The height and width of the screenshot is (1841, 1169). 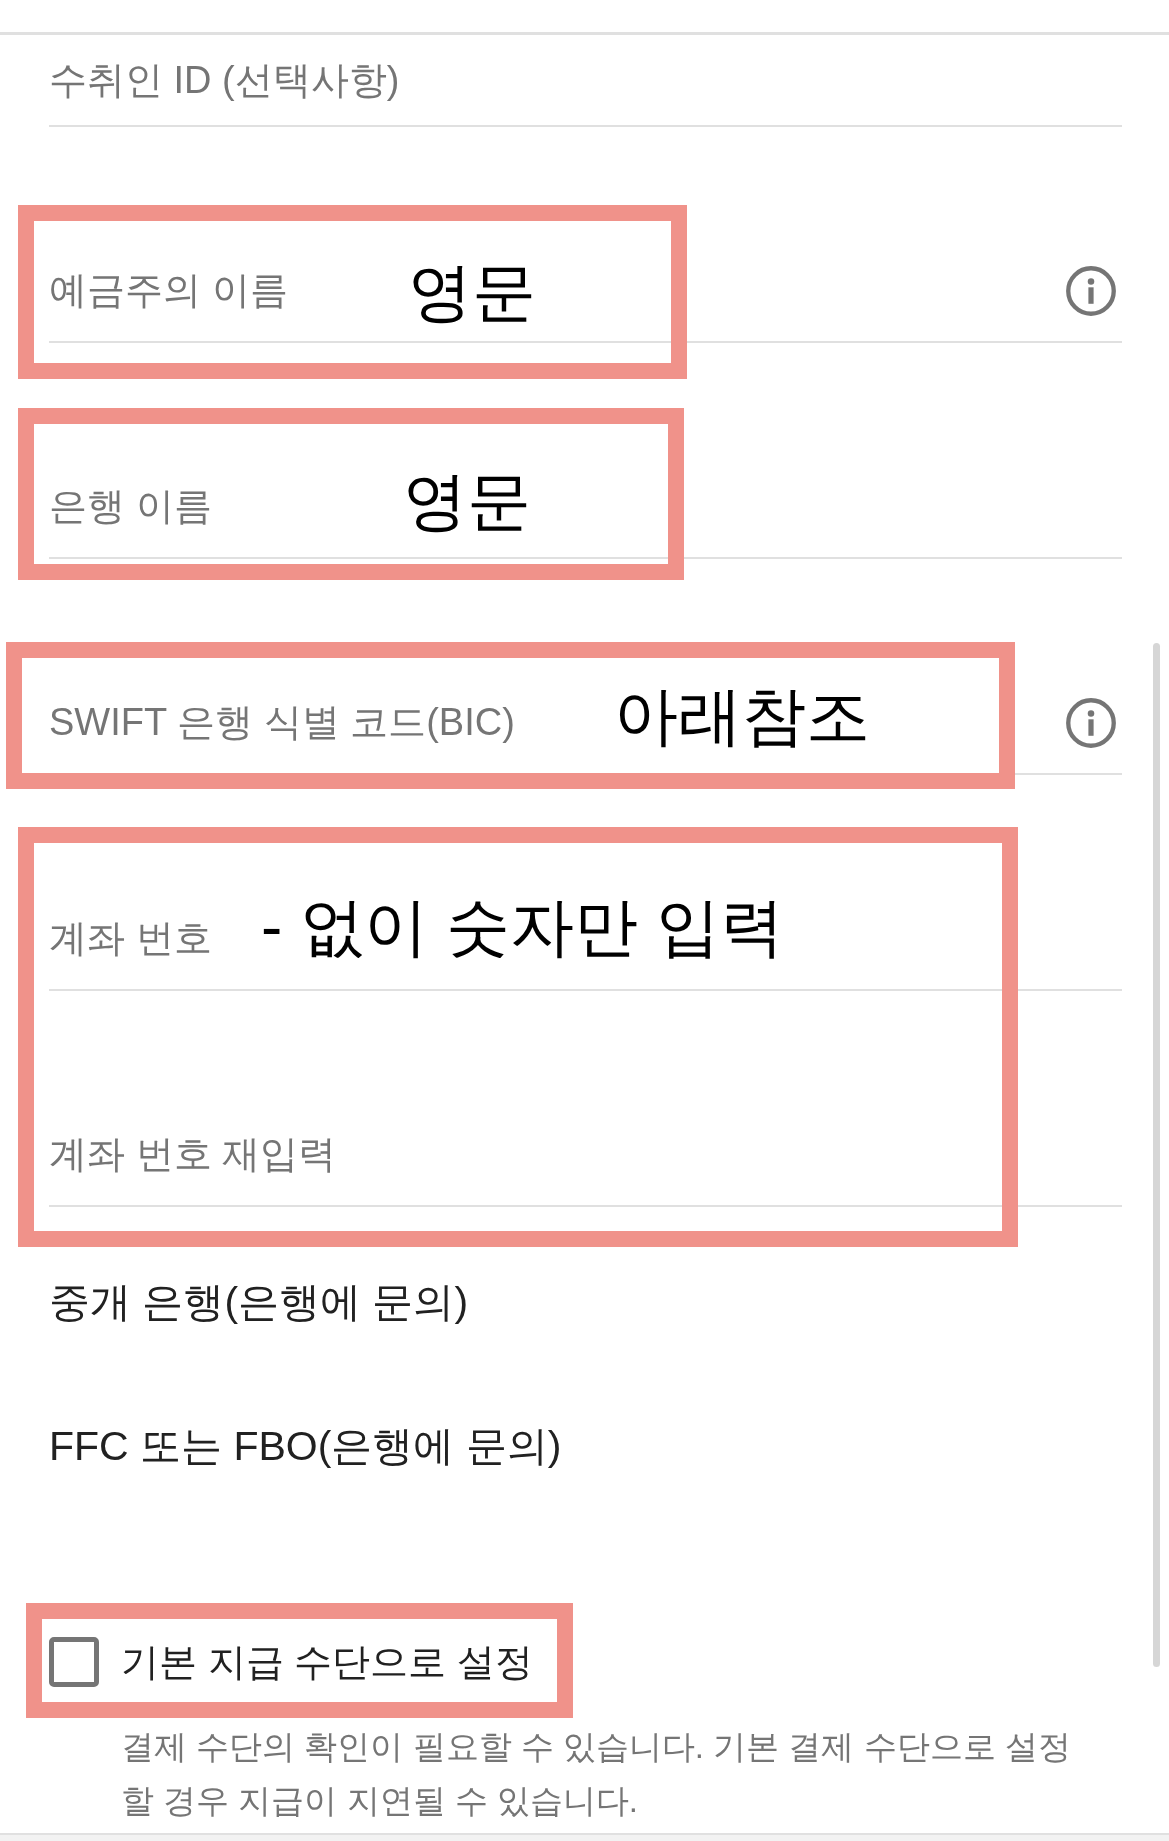 I want to click on checkbox-label: 기본 지급 수단으로 설정, so click(x=327, y=1662).